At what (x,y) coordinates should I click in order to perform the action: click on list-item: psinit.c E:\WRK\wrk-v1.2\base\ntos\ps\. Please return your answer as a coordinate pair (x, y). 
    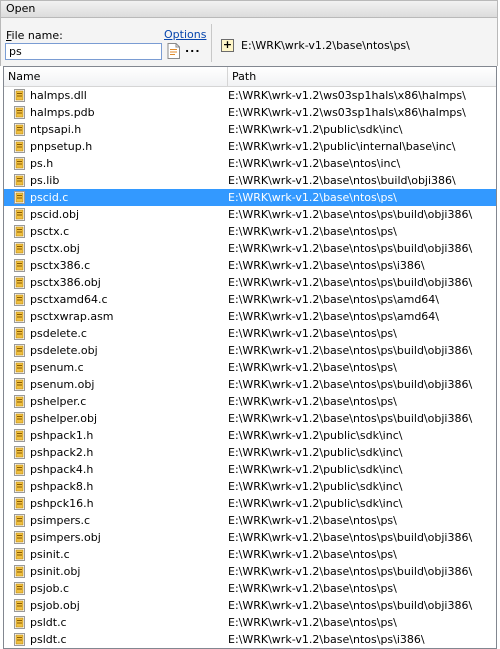
    Looking at the image, I should click on (250, 554).